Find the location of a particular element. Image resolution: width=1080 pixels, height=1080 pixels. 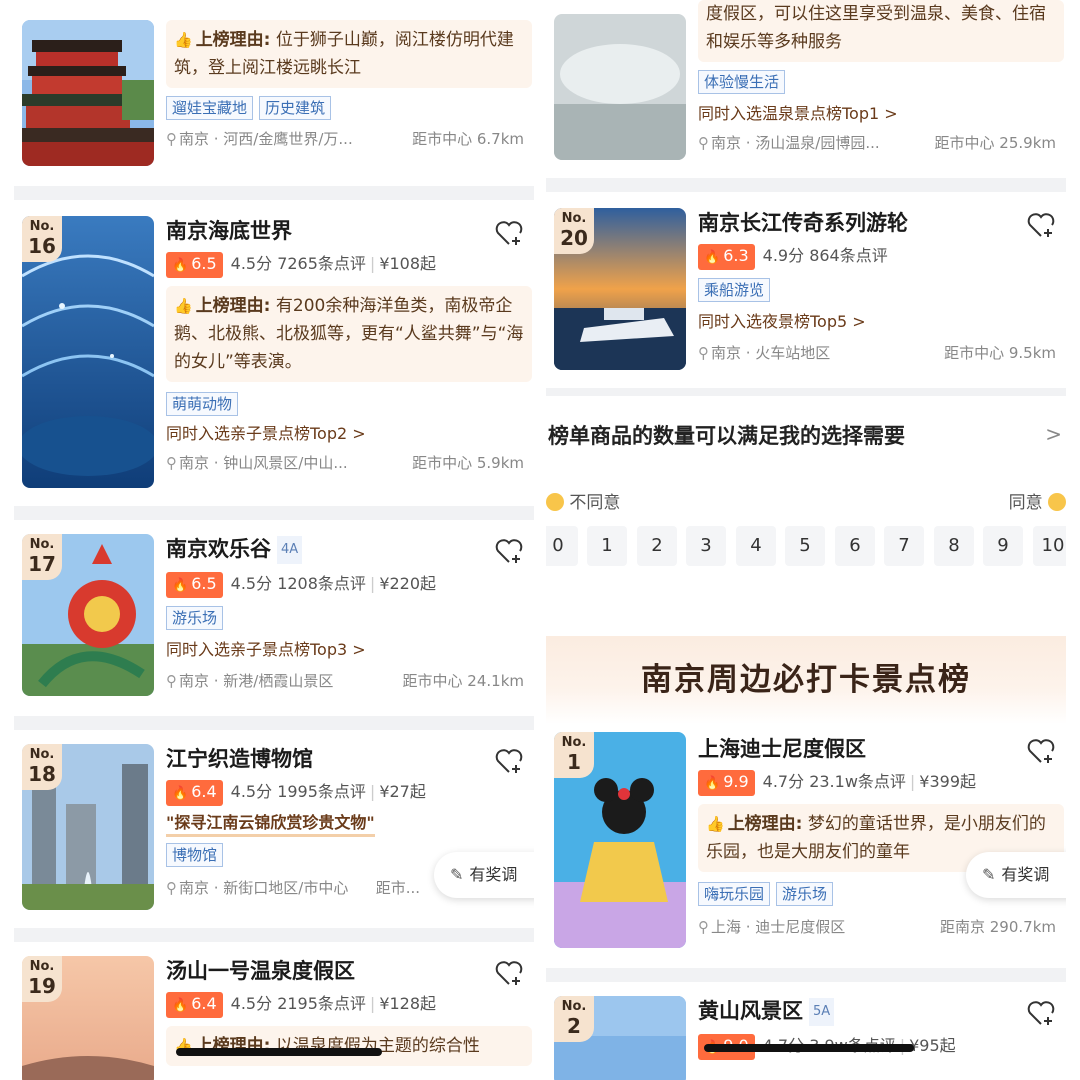

scale-option: 4 is located at coordinates (756, 546).